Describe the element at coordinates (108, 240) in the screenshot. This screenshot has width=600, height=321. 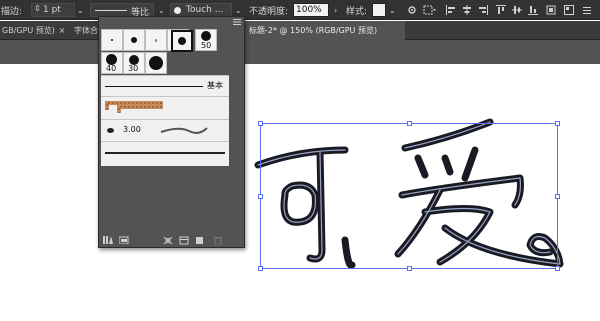
I see `brush-library-icon` at that location.